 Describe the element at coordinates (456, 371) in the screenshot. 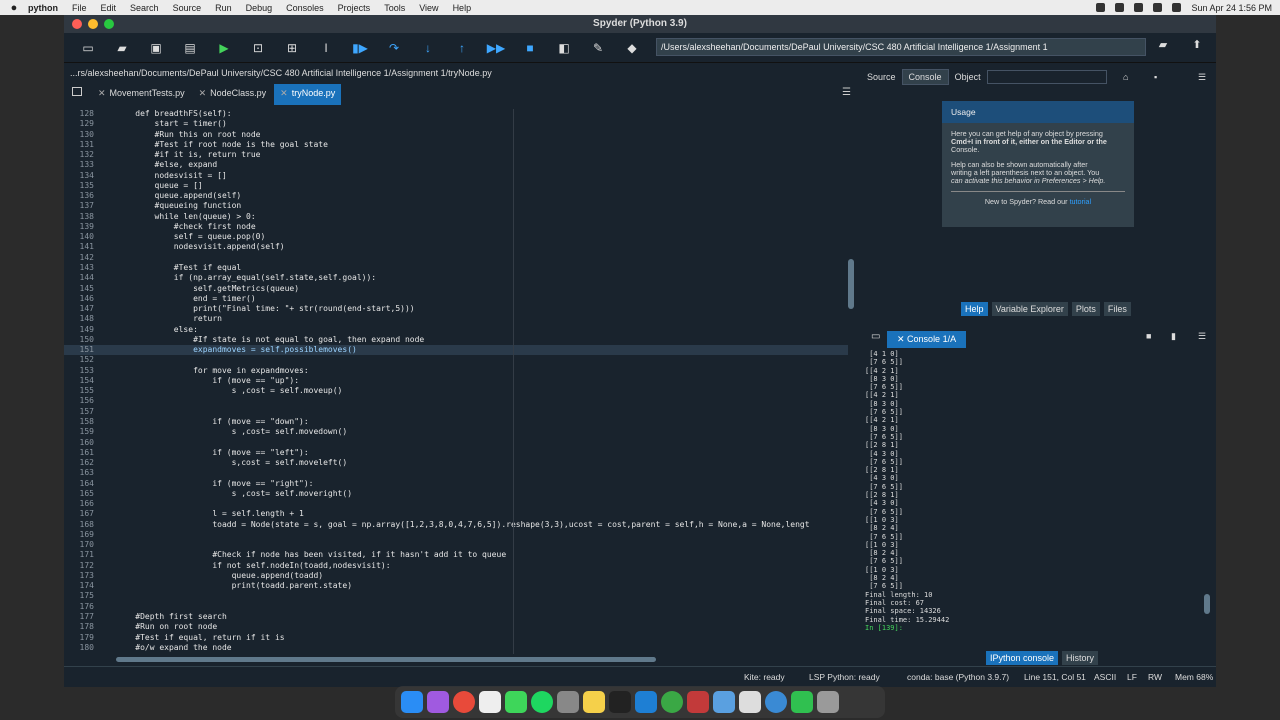

I see `code-line: 153 for move in expandmoves:` at that location.